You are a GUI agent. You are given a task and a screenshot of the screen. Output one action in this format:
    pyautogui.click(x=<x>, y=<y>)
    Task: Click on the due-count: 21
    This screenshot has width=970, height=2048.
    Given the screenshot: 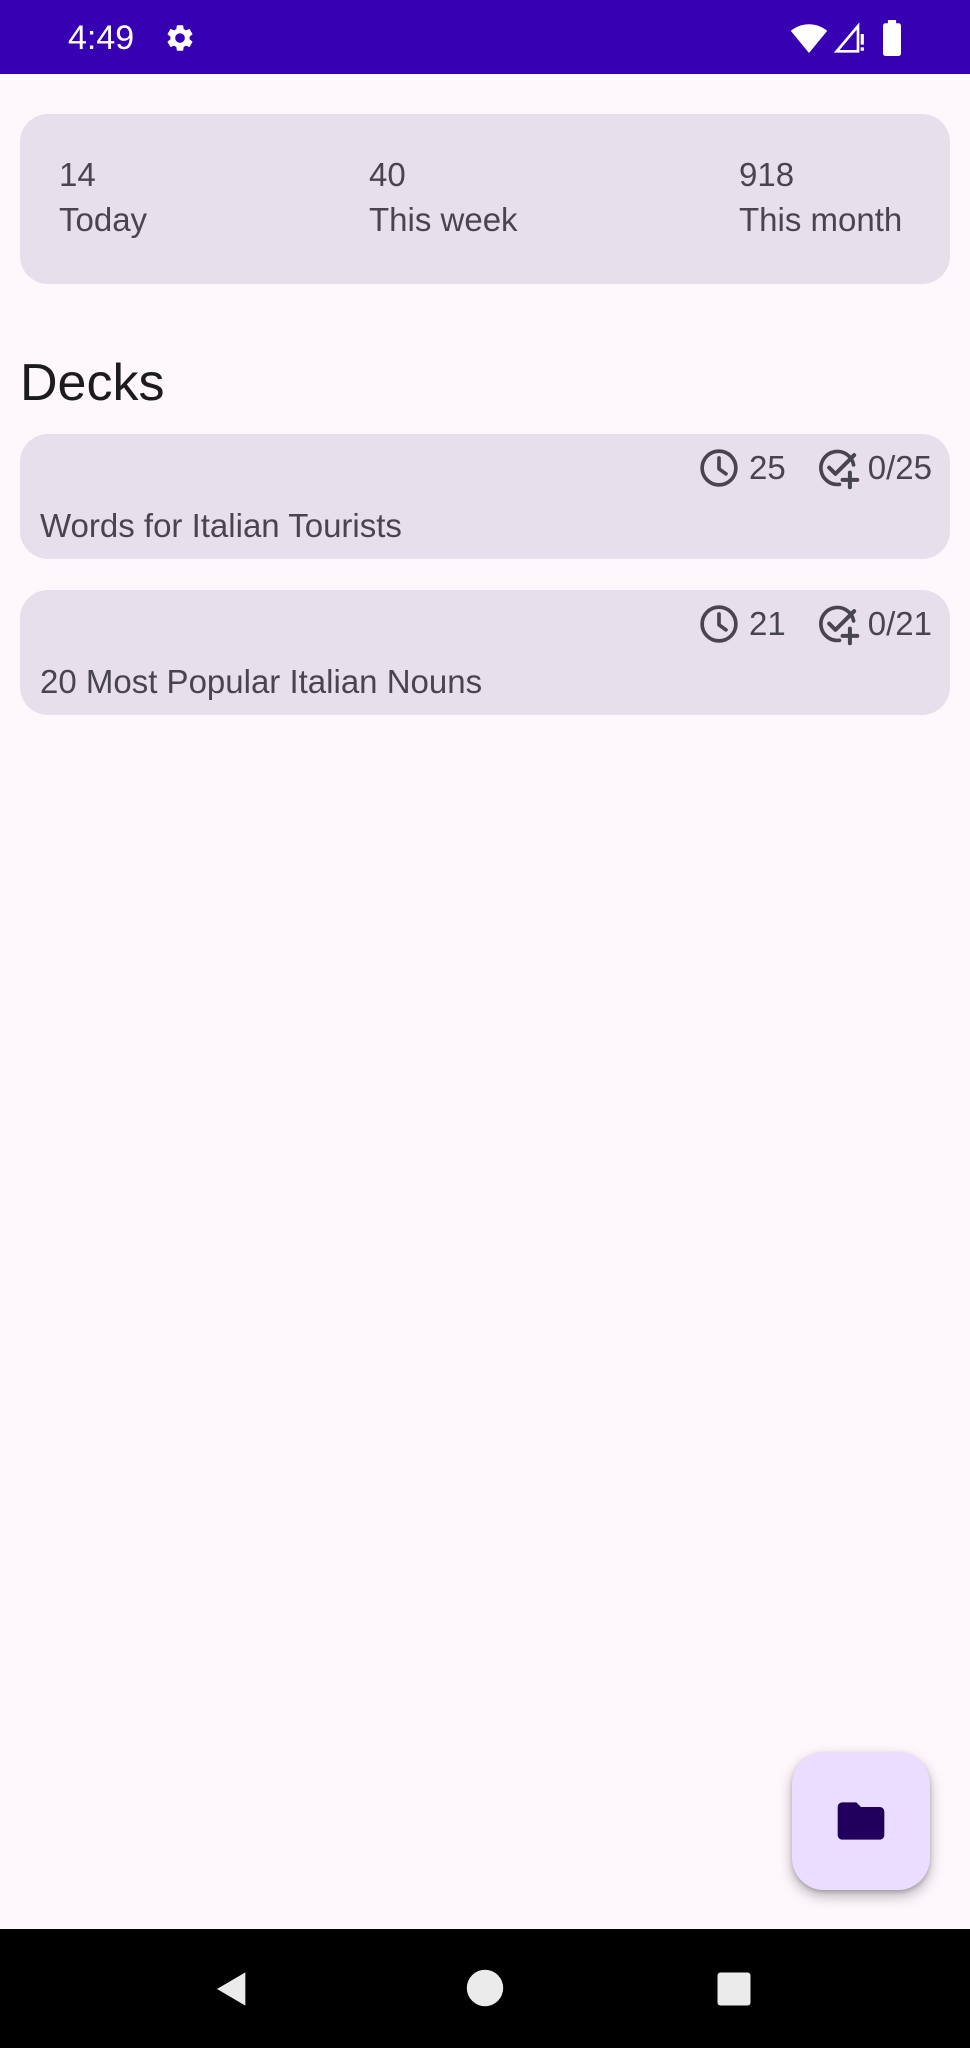 What is the action you would take?
    pyautogui.click(x=741, y=624)
    